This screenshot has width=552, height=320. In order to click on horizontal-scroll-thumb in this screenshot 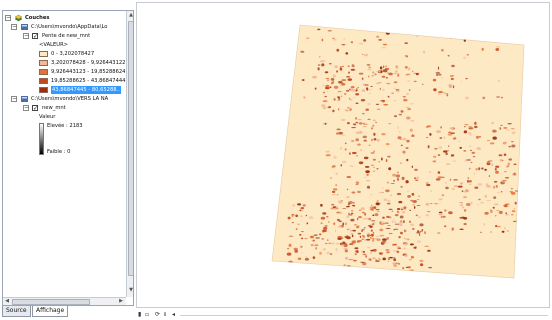, I will do `click(51, 302)`.